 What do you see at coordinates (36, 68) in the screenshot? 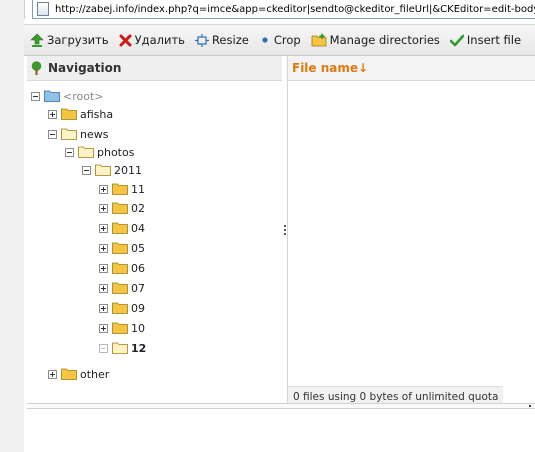
I see `tree-icon` at bounding box center [36, 68].